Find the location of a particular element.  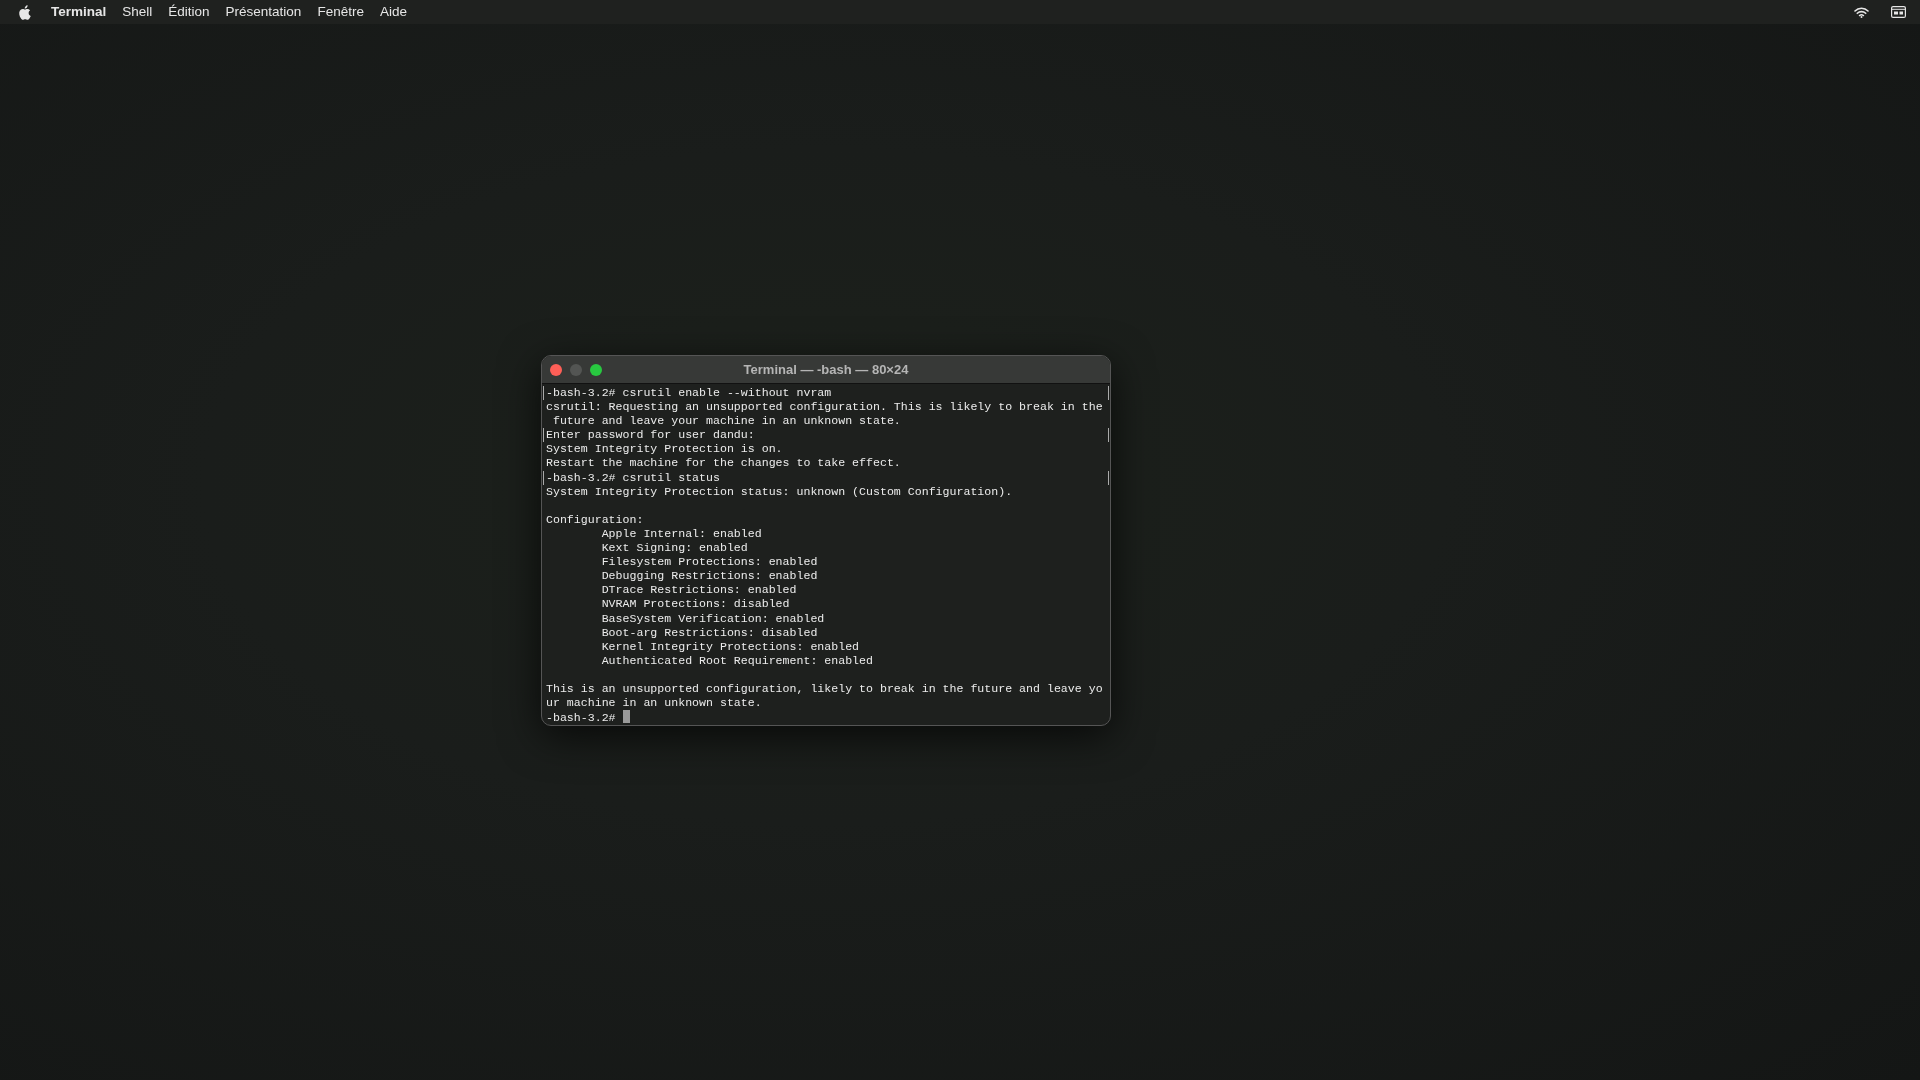

window-title: Terminal — -bash — 80×24 is located at coordinates (826, 369).